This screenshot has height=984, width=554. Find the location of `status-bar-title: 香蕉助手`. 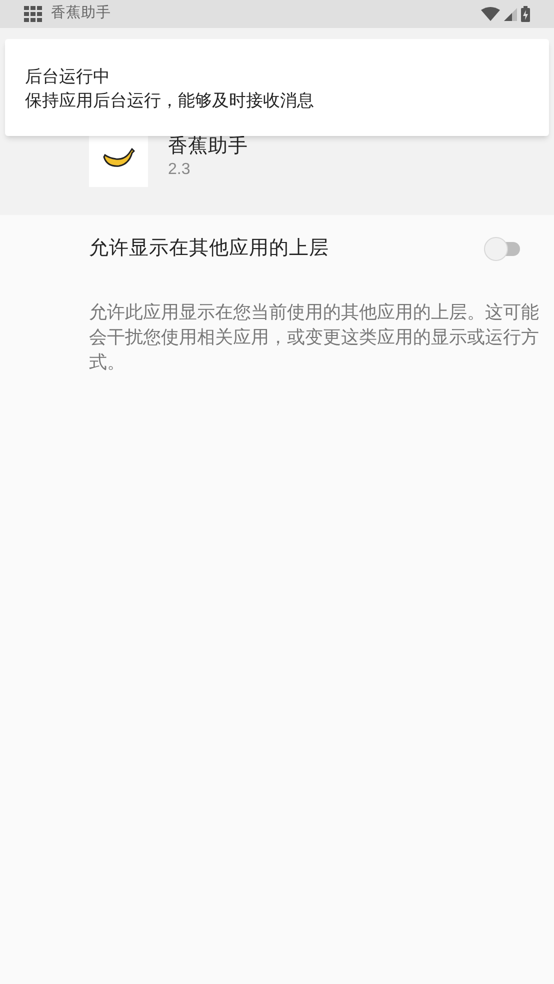

status-bar-title: 香蕉助手 is located at coordinates (81, 14).